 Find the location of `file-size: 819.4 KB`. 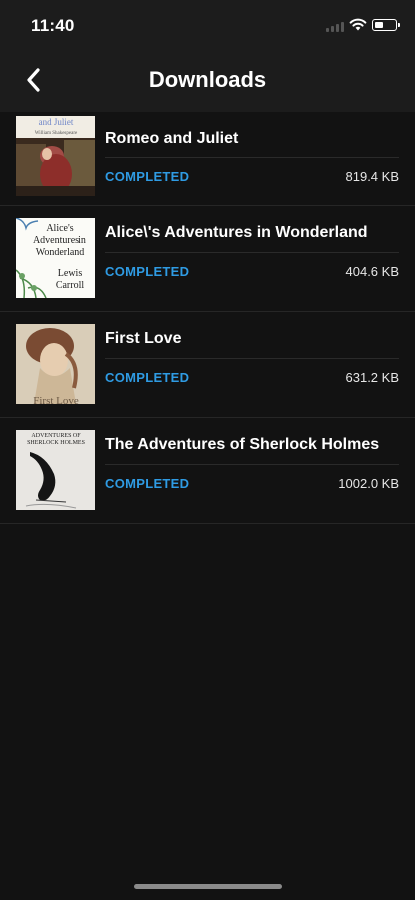

file-size: 819.4 KB is located at coordinates (372, 176).